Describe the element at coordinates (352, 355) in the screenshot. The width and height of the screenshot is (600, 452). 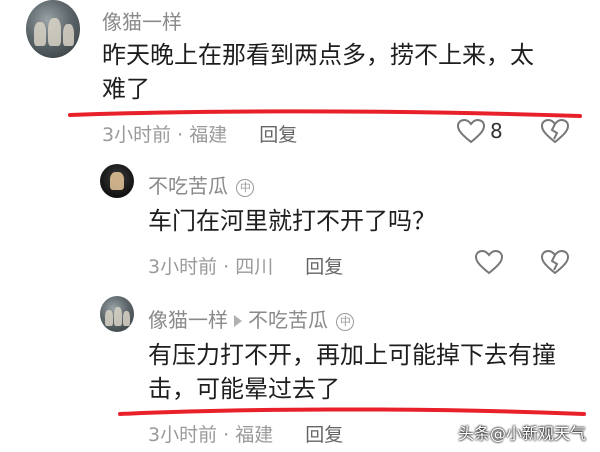
I see `comment-text-line1: 有压力打不开，再加上可能掉下去有撞` at that location.